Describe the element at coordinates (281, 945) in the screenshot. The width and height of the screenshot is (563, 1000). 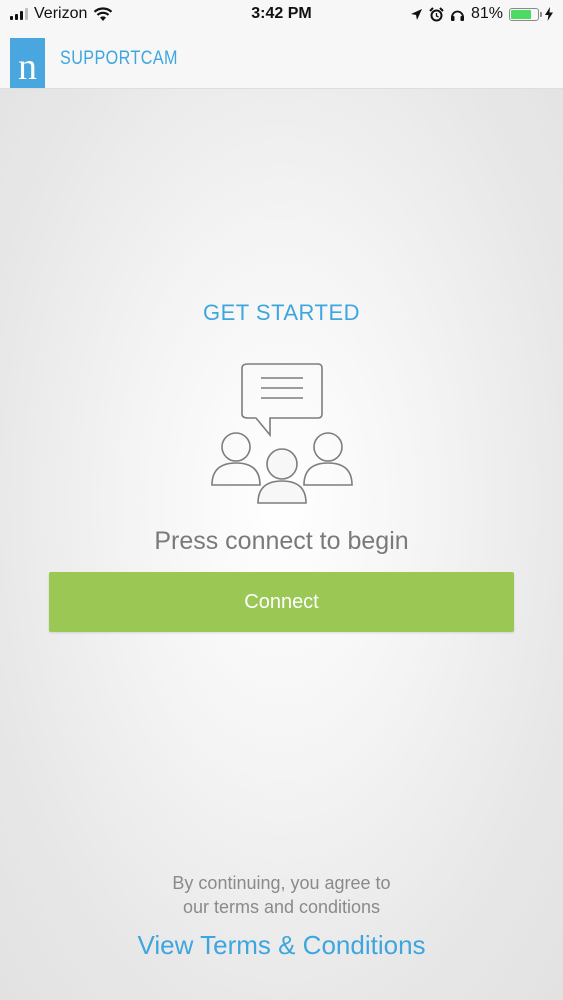
I see `view-terms-link: View Terms & Conditions` at that location.